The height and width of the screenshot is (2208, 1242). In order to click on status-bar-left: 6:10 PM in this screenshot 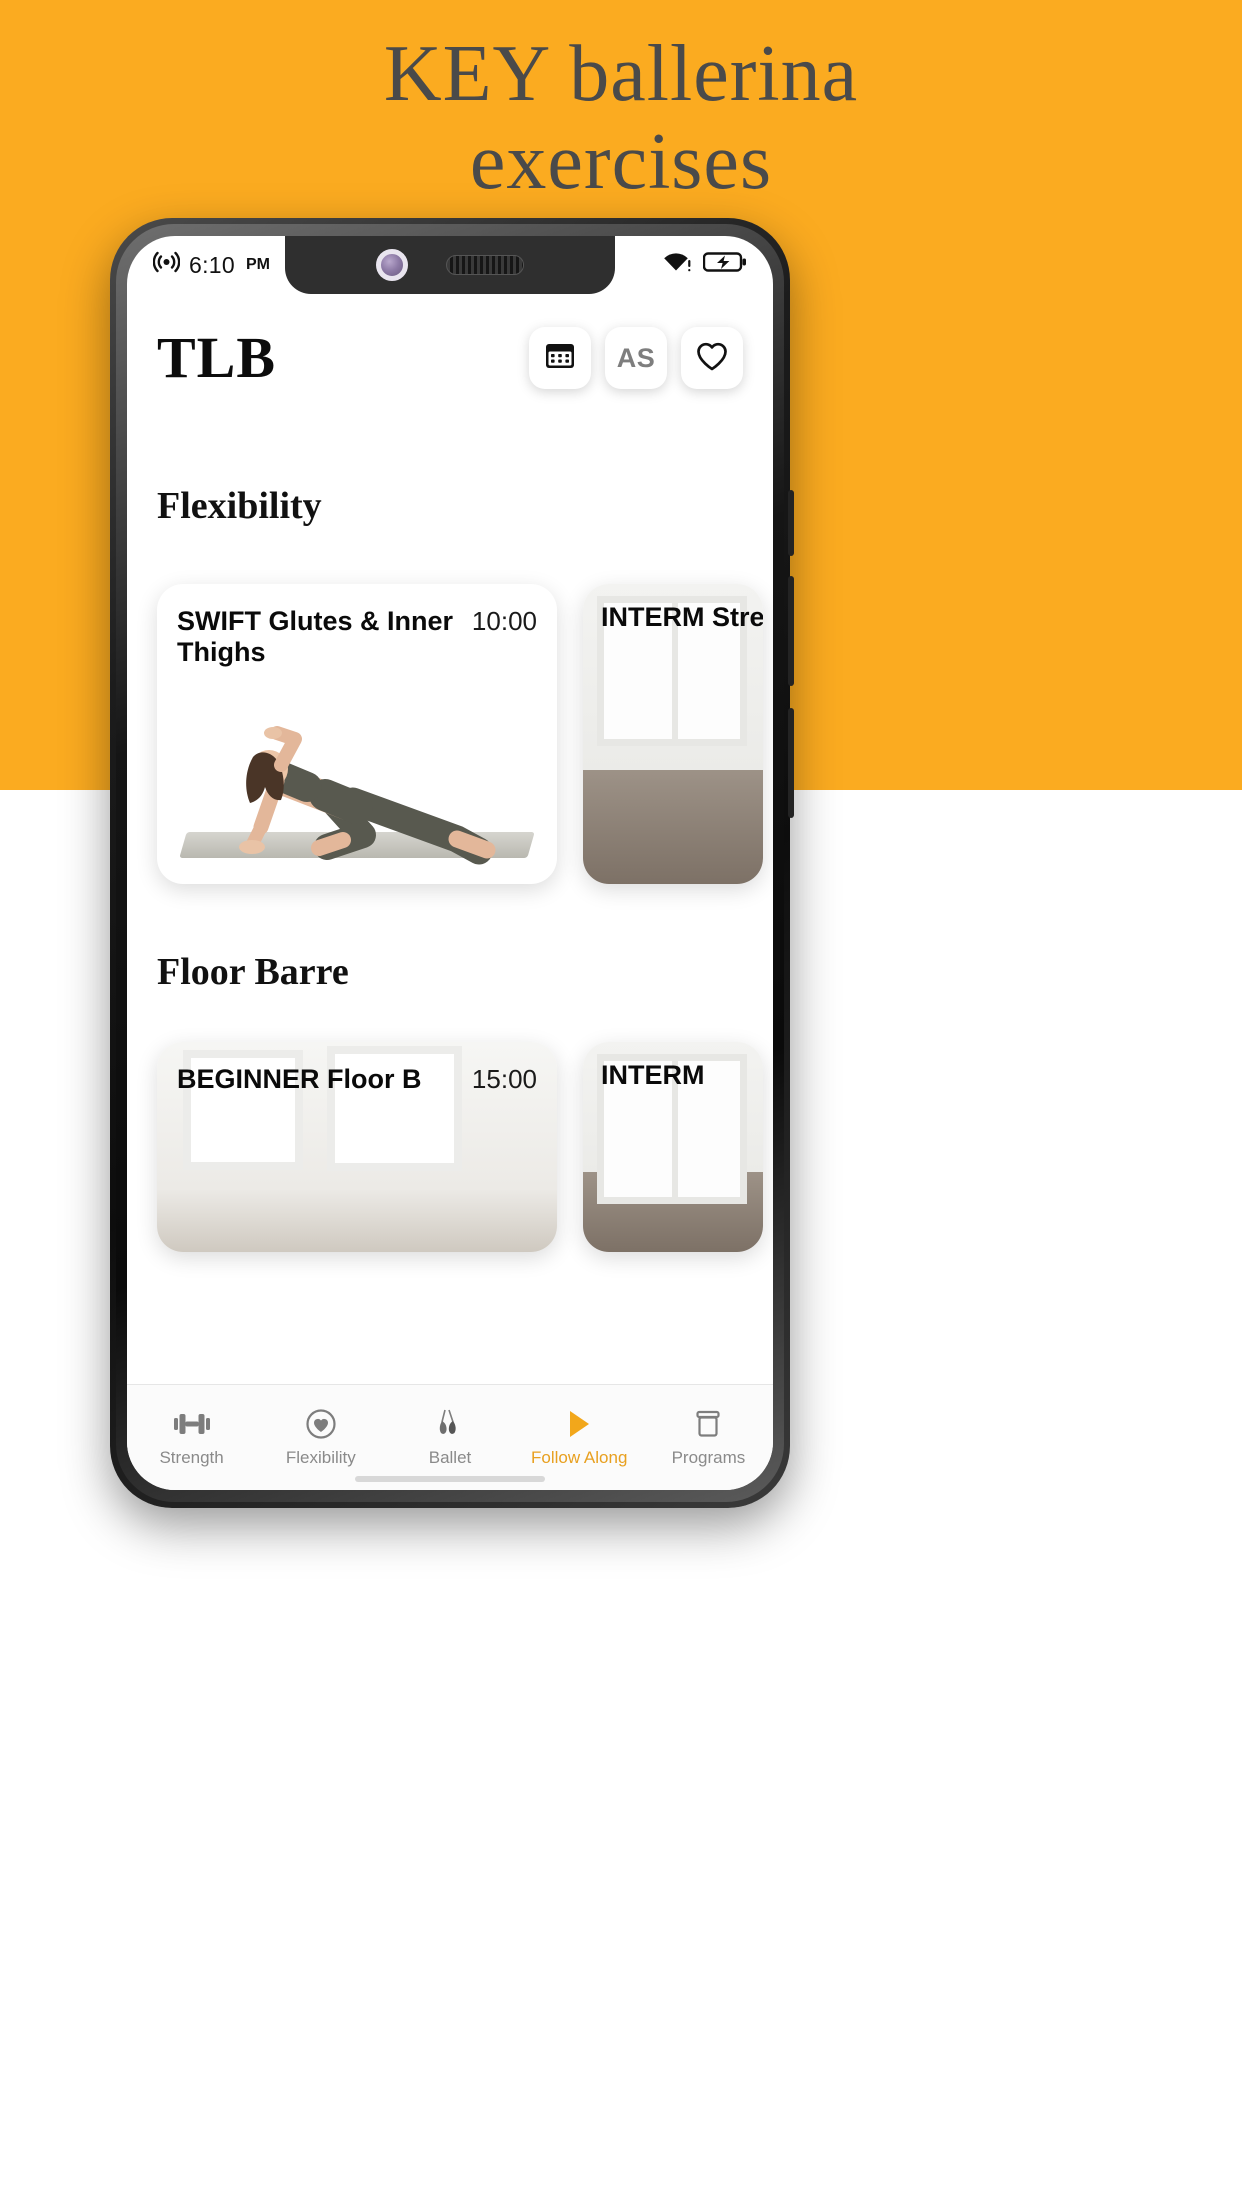, I will do `click(211, 265)`.